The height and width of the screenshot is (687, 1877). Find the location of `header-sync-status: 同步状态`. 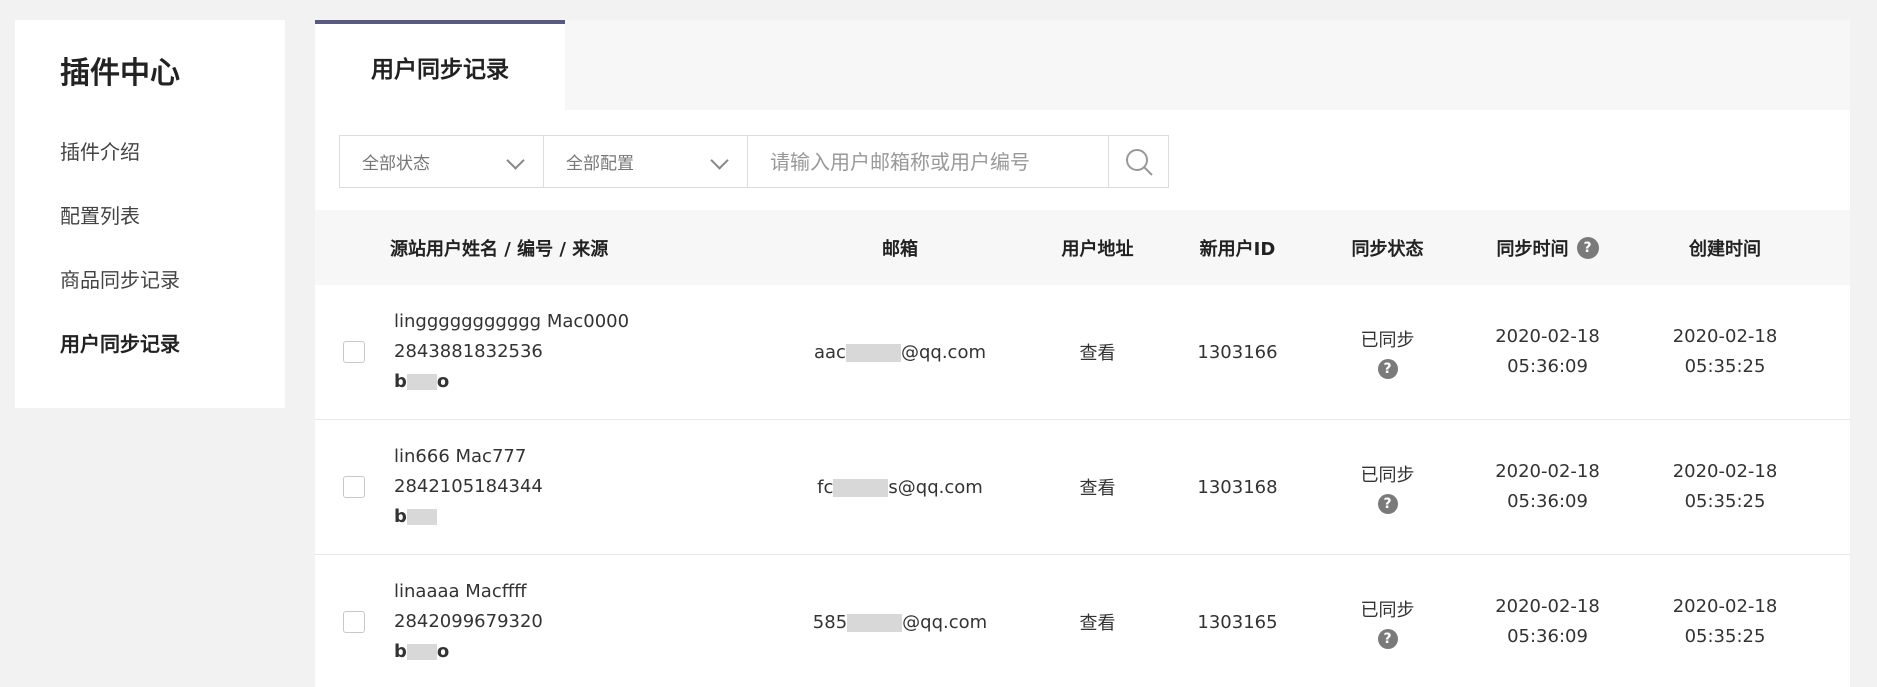

header-sync-status: 同步状态 is located at coordinates (1387, 249).